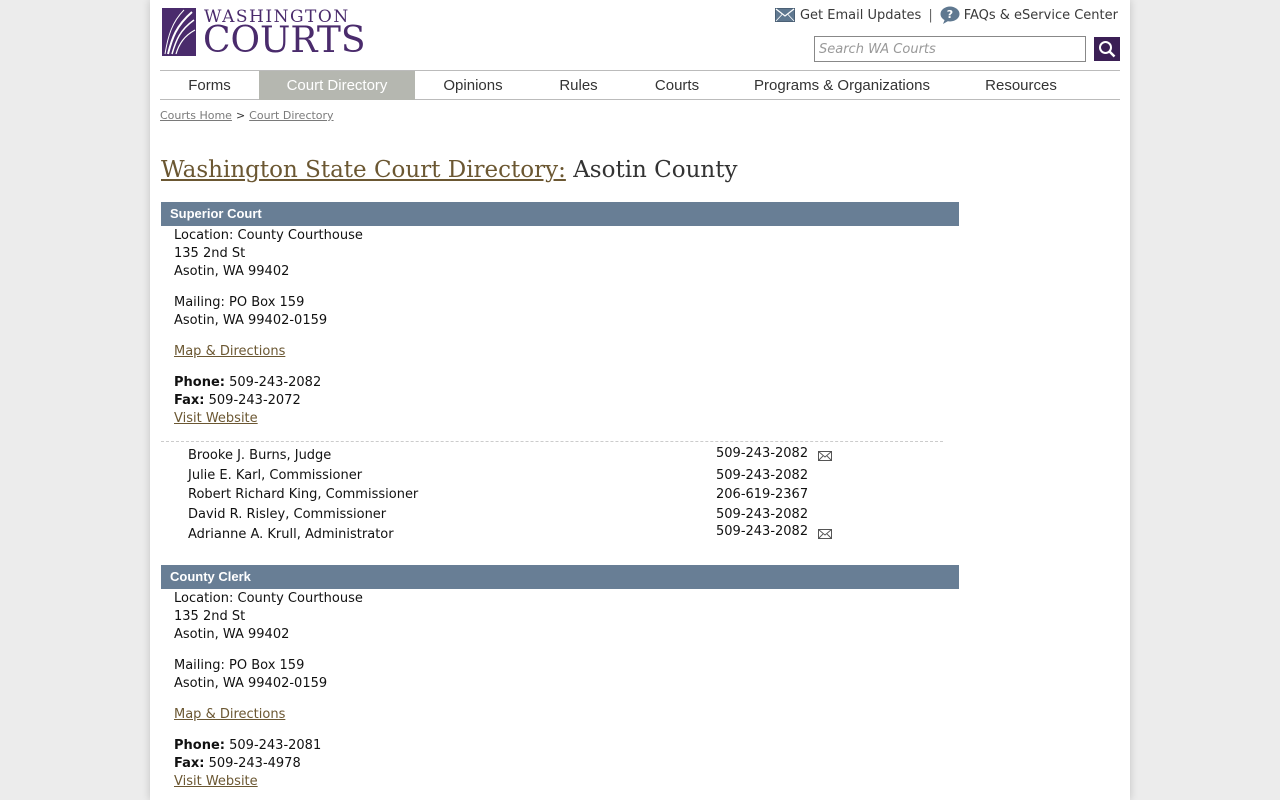 The width and height of the screenshot is (1280, 800). Describe the element at coordinates (363, 170) in the screenshot. I see `directory-title-link: Washington State Court Directory:` at that location.